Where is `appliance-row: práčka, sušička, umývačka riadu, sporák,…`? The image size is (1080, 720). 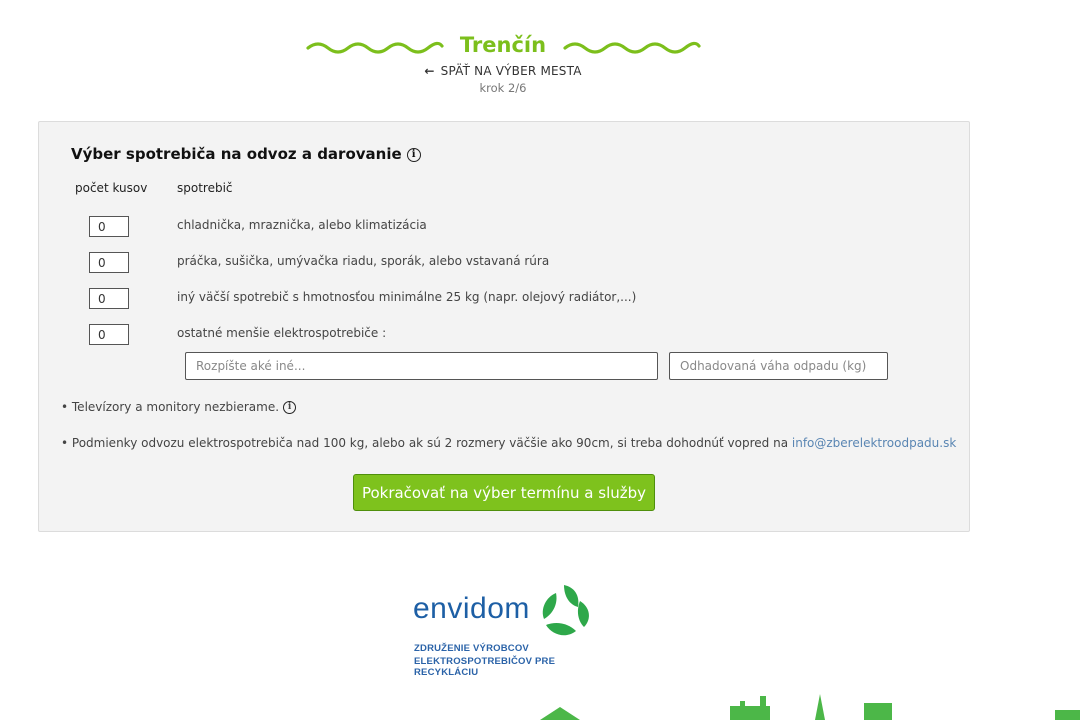
appliance-row: práčka, sušička, umývačka riadu, sporák,… is located at coordinates (504, 263).